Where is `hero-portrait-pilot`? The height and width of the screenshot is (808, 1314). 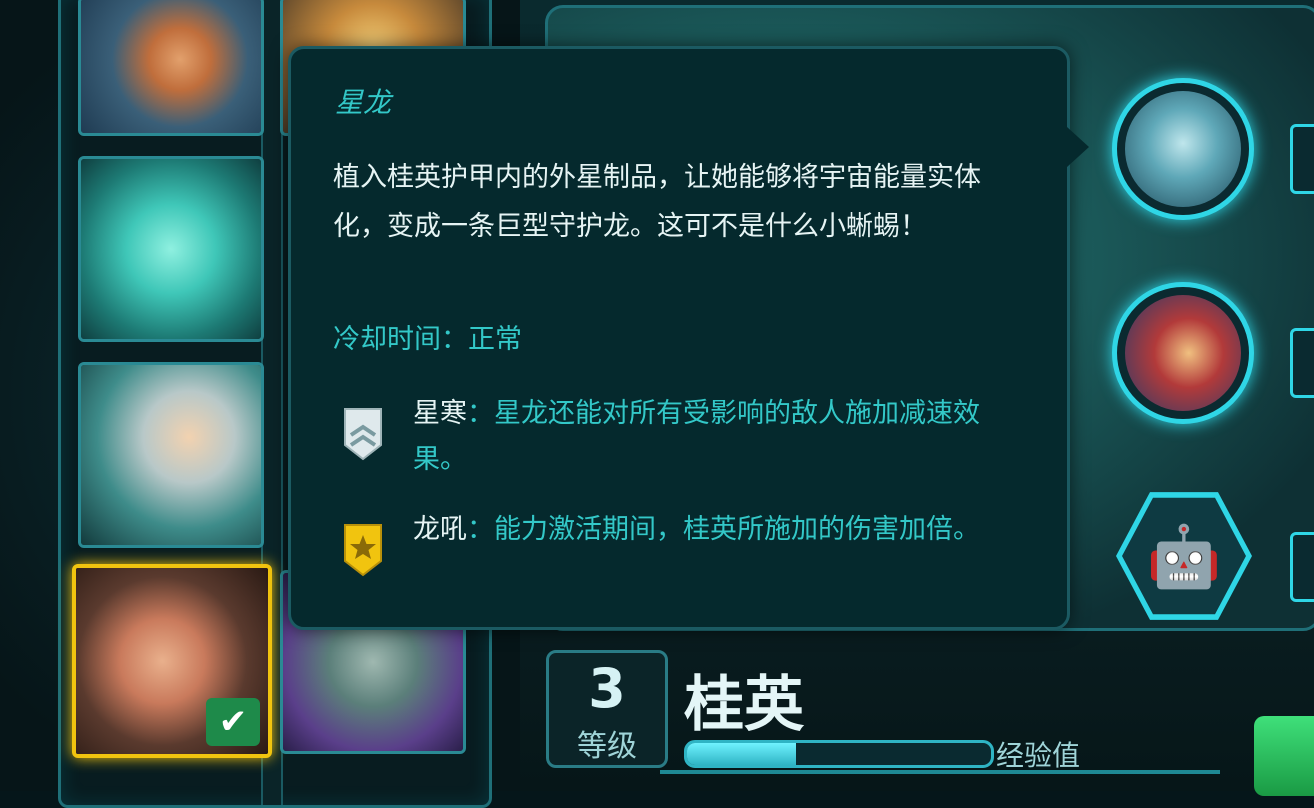 hero-portrait-pilot is located at coordinates (171, 455).